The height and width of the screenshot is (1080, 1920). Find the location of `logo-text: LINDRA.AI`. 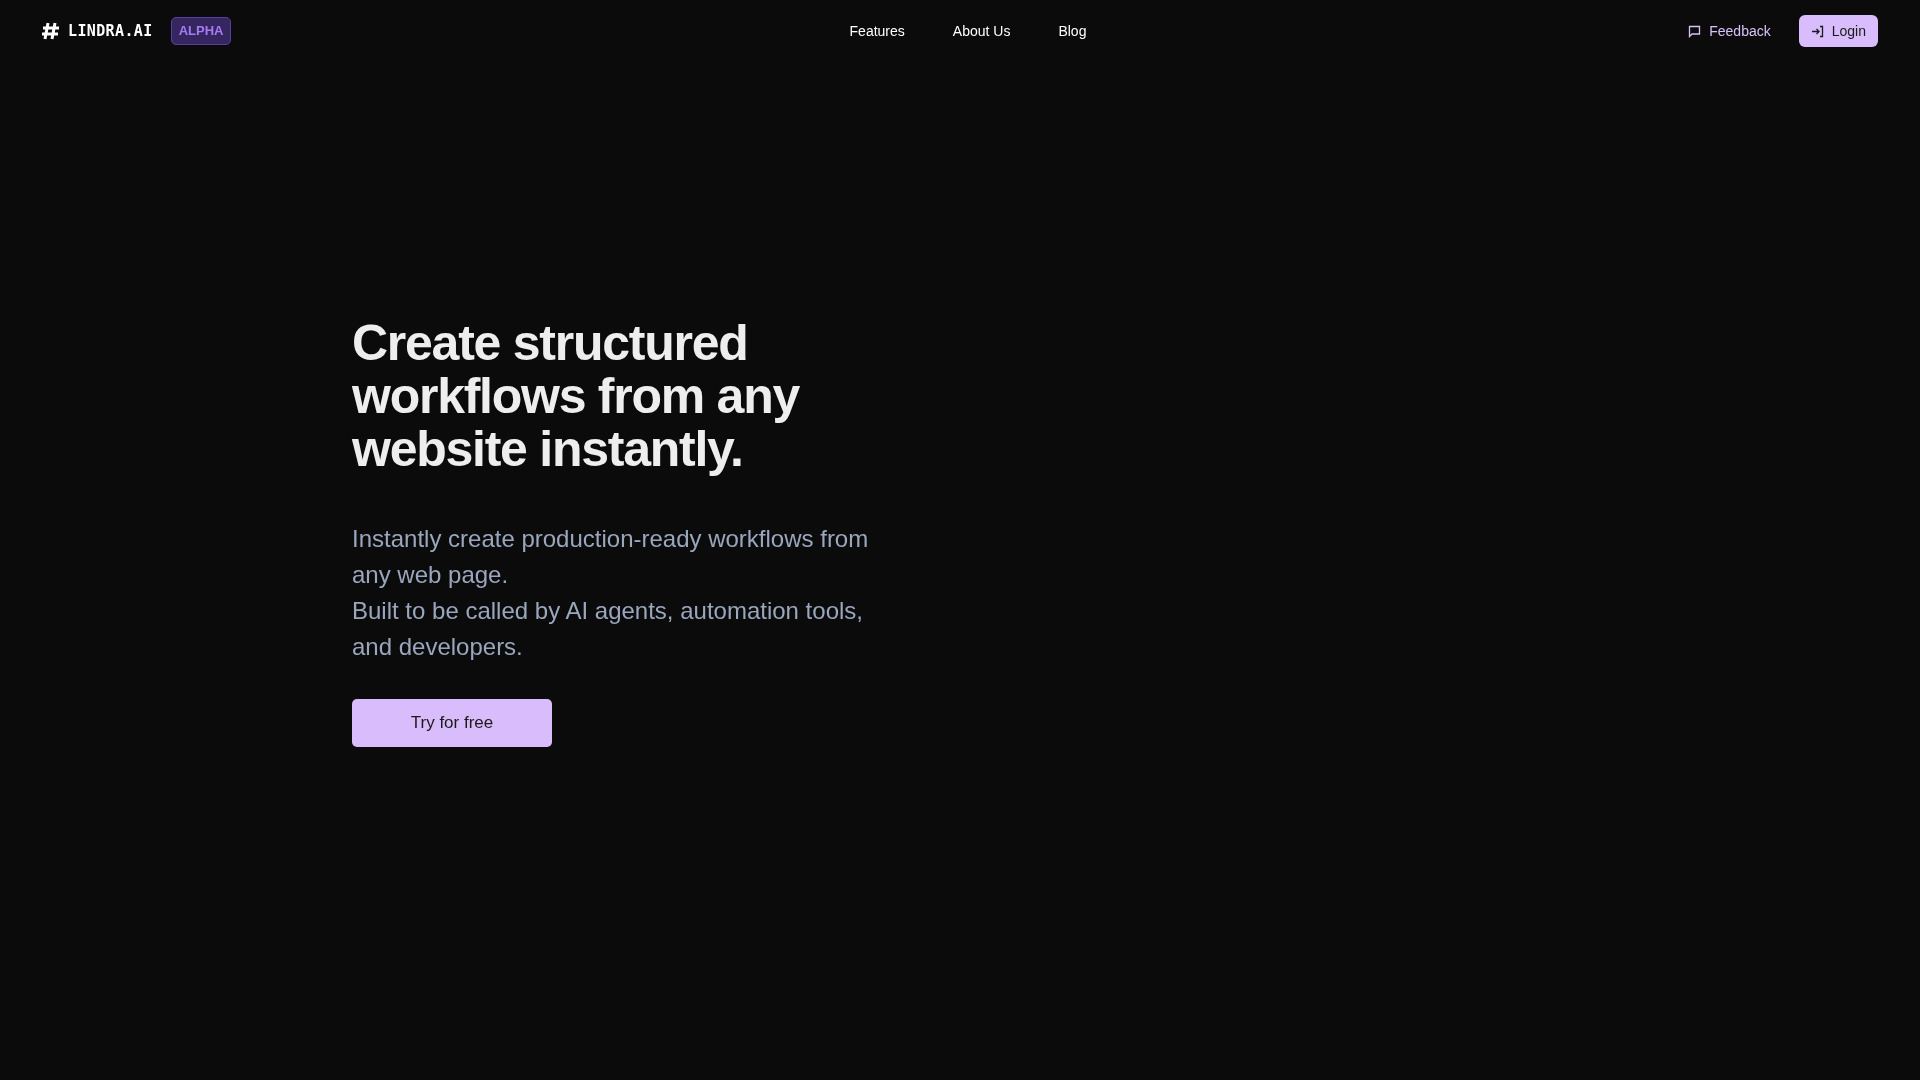

logo-text: LINDRA.AI is located at coordinates (110, 31).